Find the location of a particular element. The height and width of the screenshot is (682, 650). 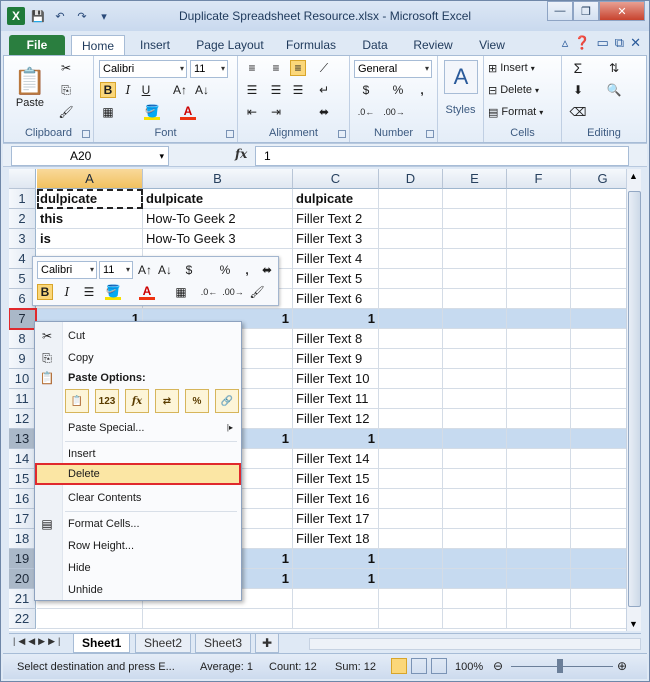

mini-bold-icon: B is located at coordinates (45, 292).